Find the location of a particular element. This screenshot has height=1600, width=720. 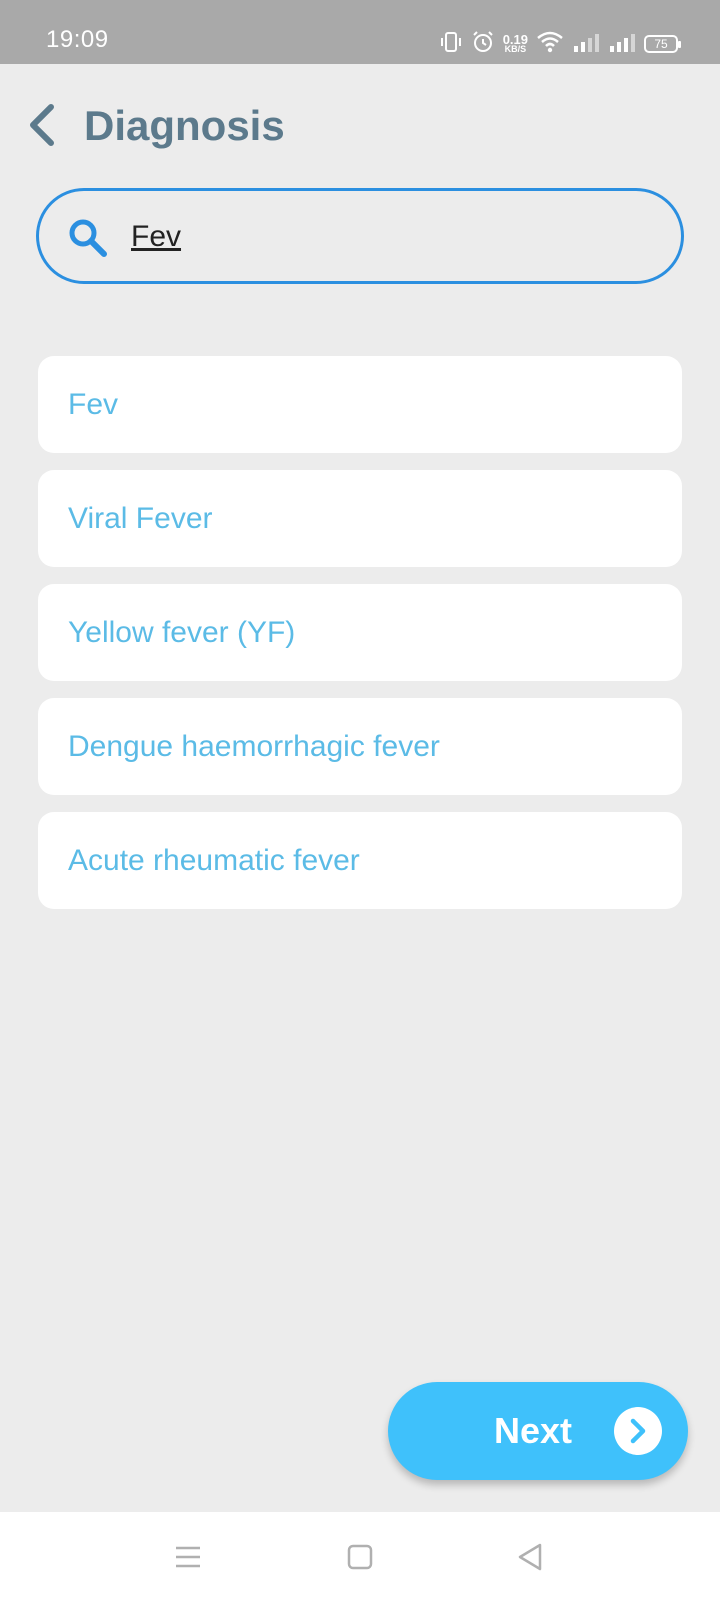

chevron-right-icon is located at coordinates (638, 1431).